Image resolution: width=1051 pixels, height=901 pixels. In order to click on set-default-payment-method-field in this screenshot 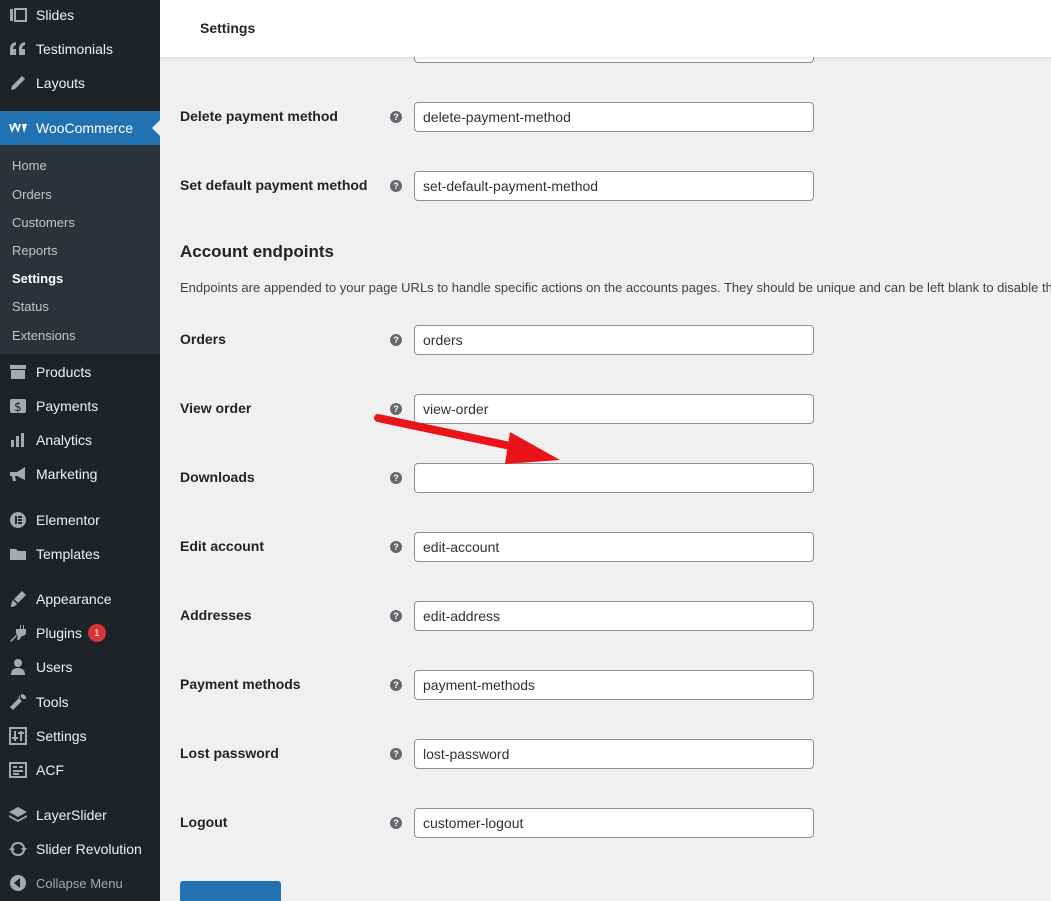, I will do `click(614, 186)`.